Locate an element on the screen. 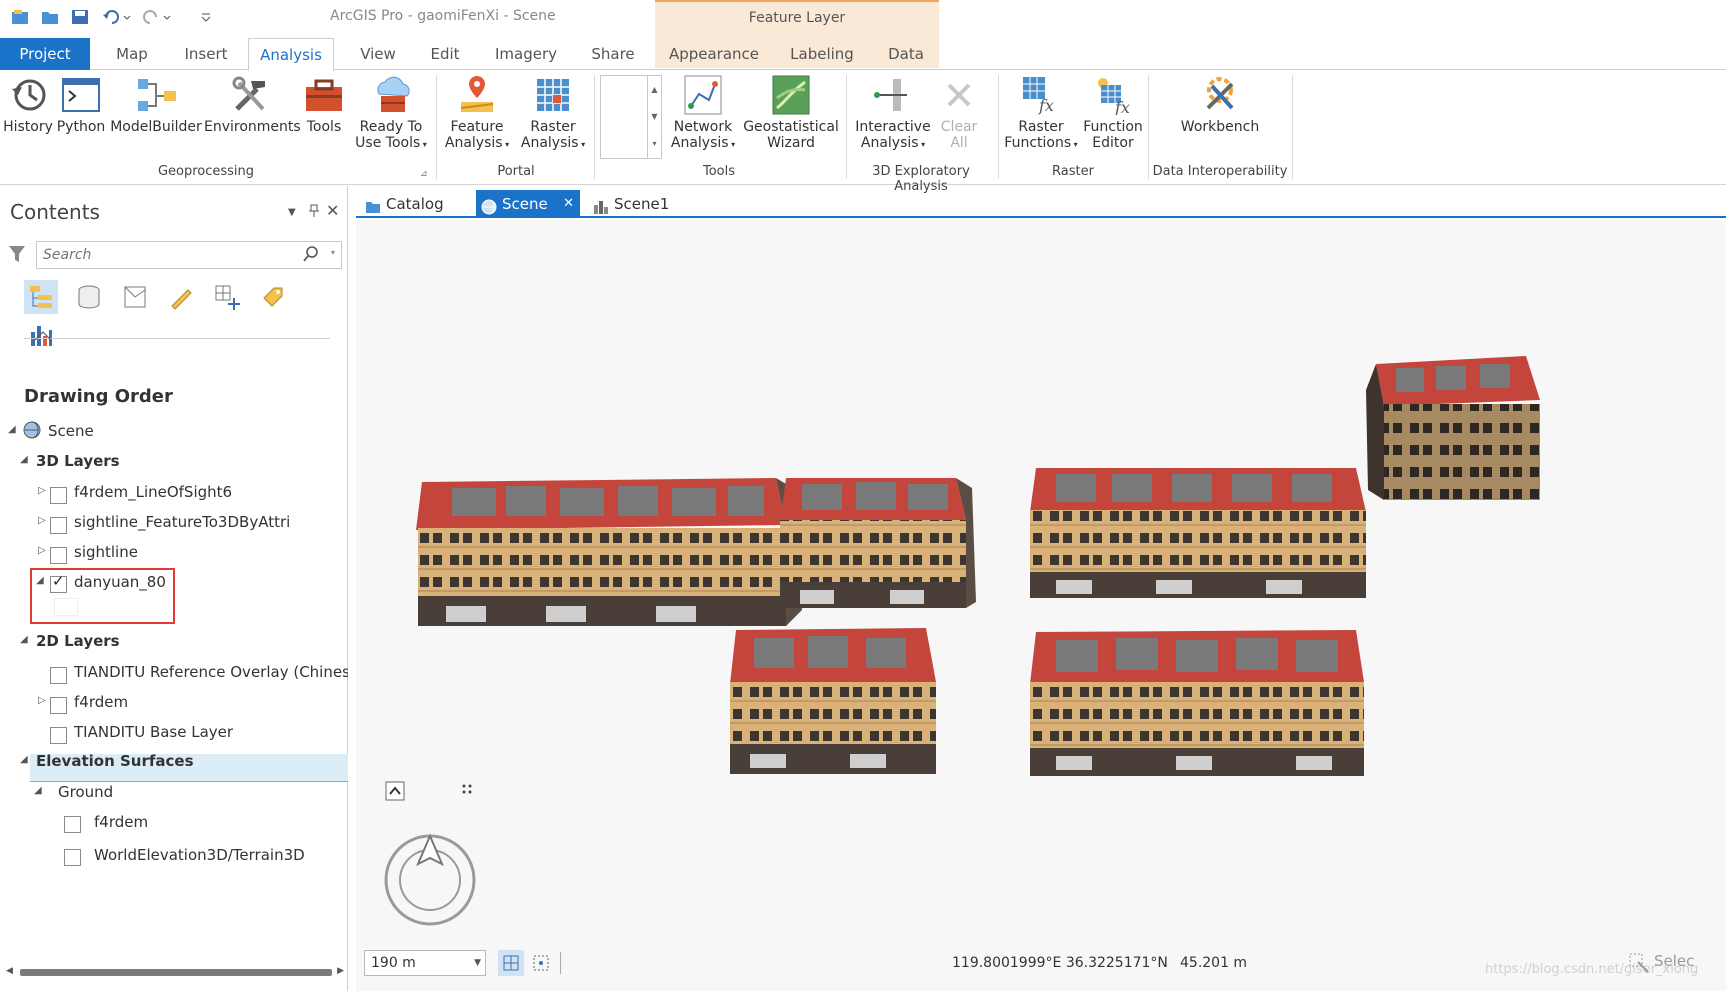 This screenshot has width=1726, height=991. search-input is located at coordinates (168, 255).